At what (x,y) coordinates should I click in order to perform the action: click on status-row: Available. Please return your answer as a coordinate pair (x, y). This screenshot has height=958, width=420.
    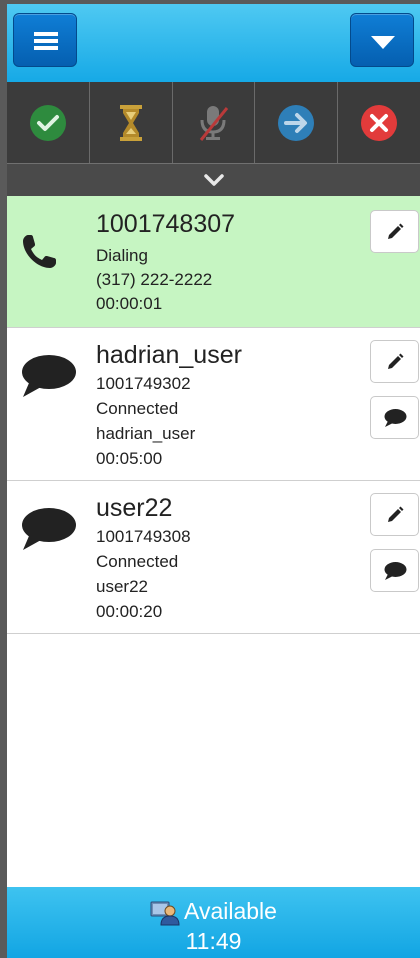
    Looking at the image, I should click on (213, 911).